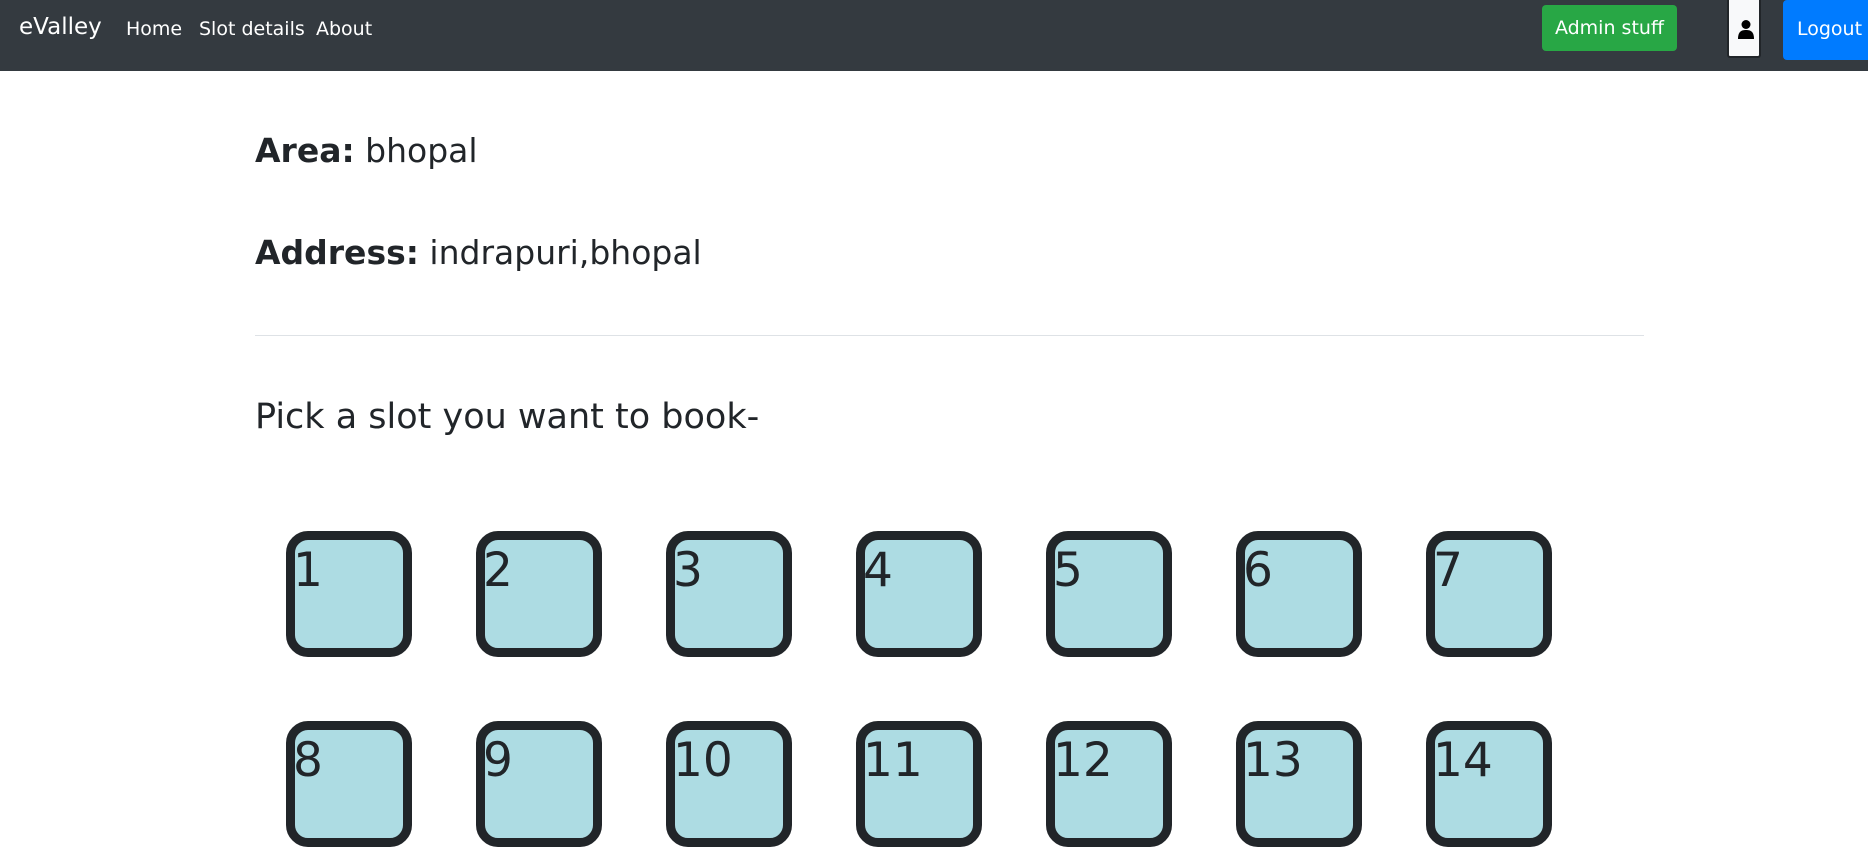 The image size is (1868, 856). I want to click on slot-number: 2, so click(498, 570).